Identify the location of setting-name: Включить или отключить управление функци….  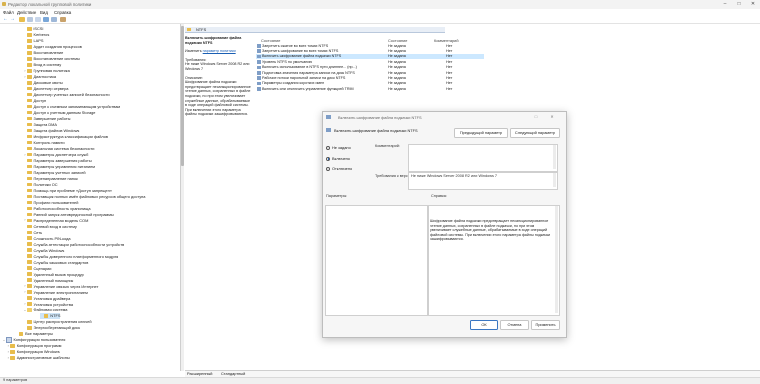
(308, 88).